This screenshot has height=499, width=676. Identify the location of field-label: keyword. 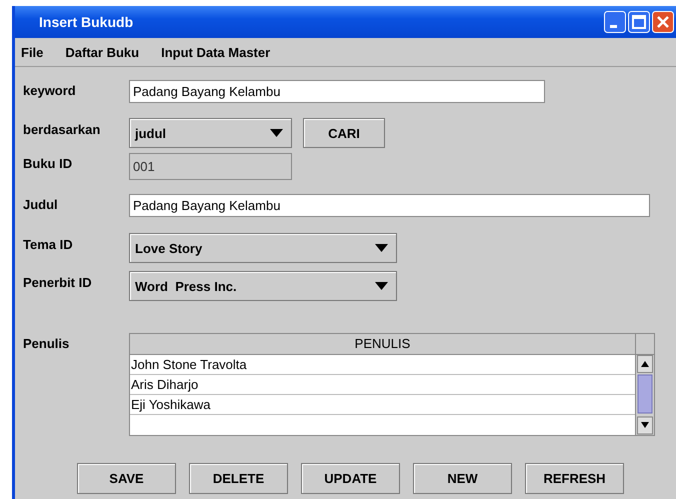
(50, 90).